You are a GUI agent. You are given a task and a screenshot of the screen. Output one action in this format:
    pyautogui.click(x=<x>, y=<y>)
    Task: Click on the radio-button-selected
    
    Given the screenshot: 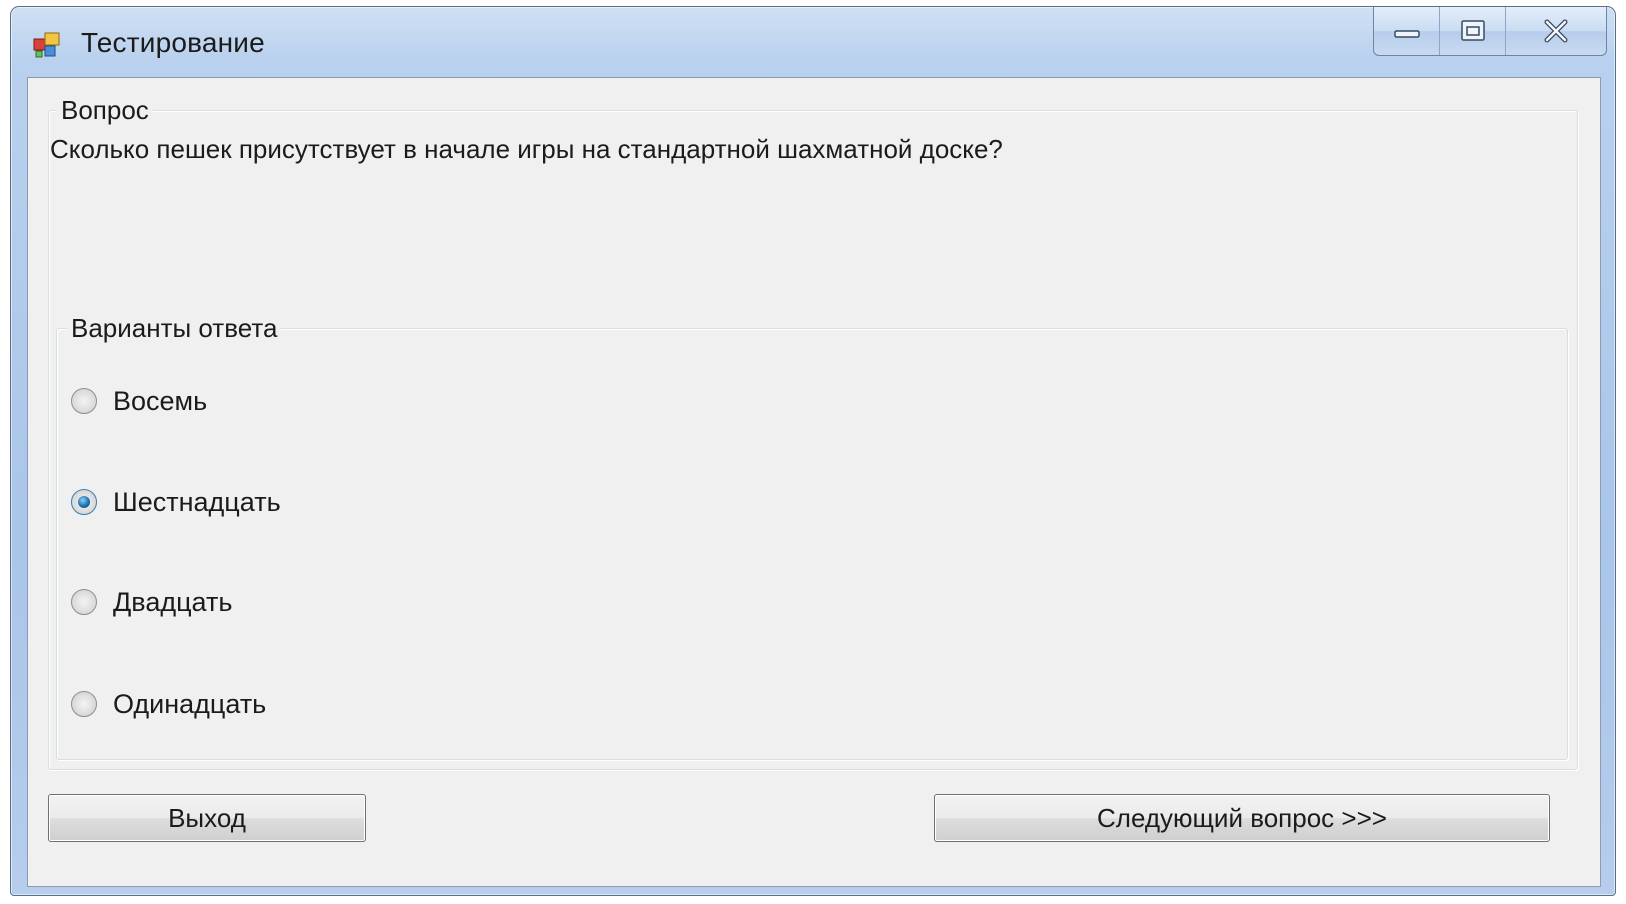 What is the action you would take?
    pyautogui.click(x=84, y=502)
    